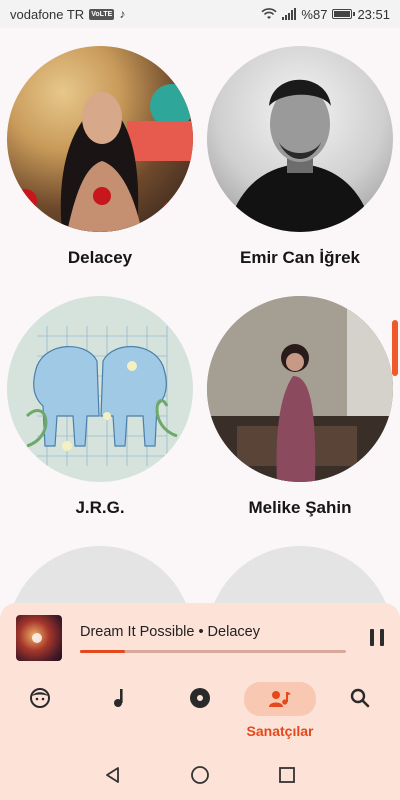 The height and width of the screenshot is (800, 400). Describe the element at coordinates (395, 348) in the screenshot. I see `scrollbar-thumb` at that location.